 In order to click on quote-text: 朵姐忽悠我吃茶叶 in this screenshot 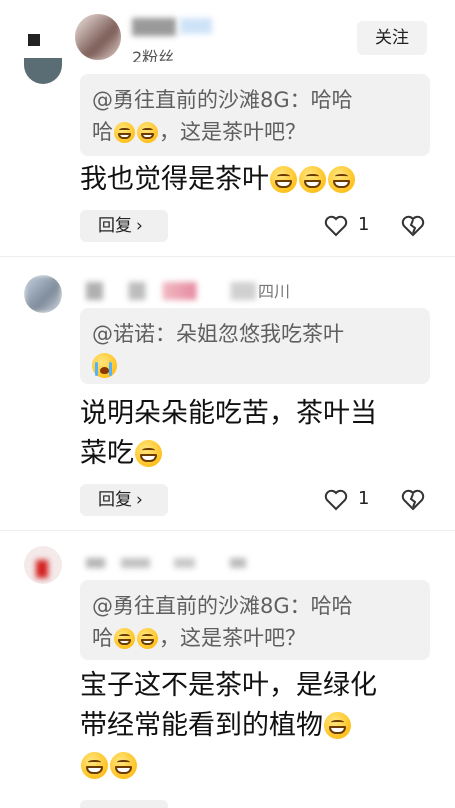, I will do `click(260, 334)`.